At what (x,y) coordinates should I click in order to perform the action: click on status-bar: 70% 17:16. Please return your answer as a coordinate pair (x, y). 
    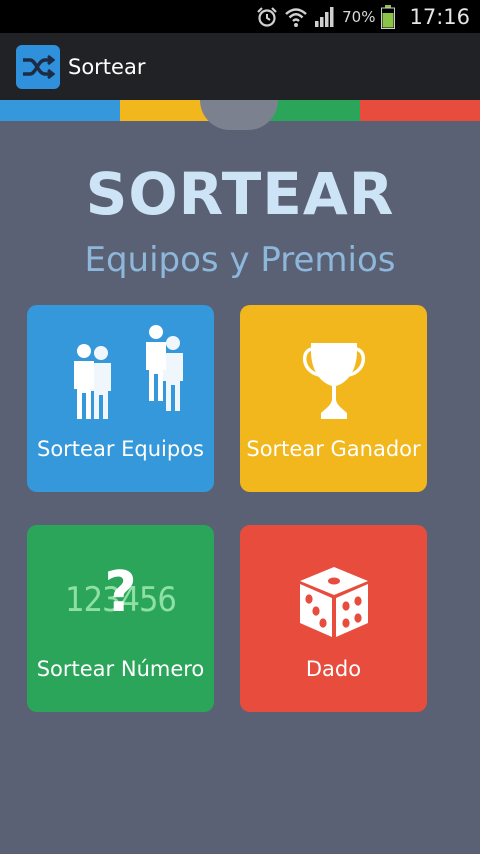
    Looking at the image, I should click on (240, 16).